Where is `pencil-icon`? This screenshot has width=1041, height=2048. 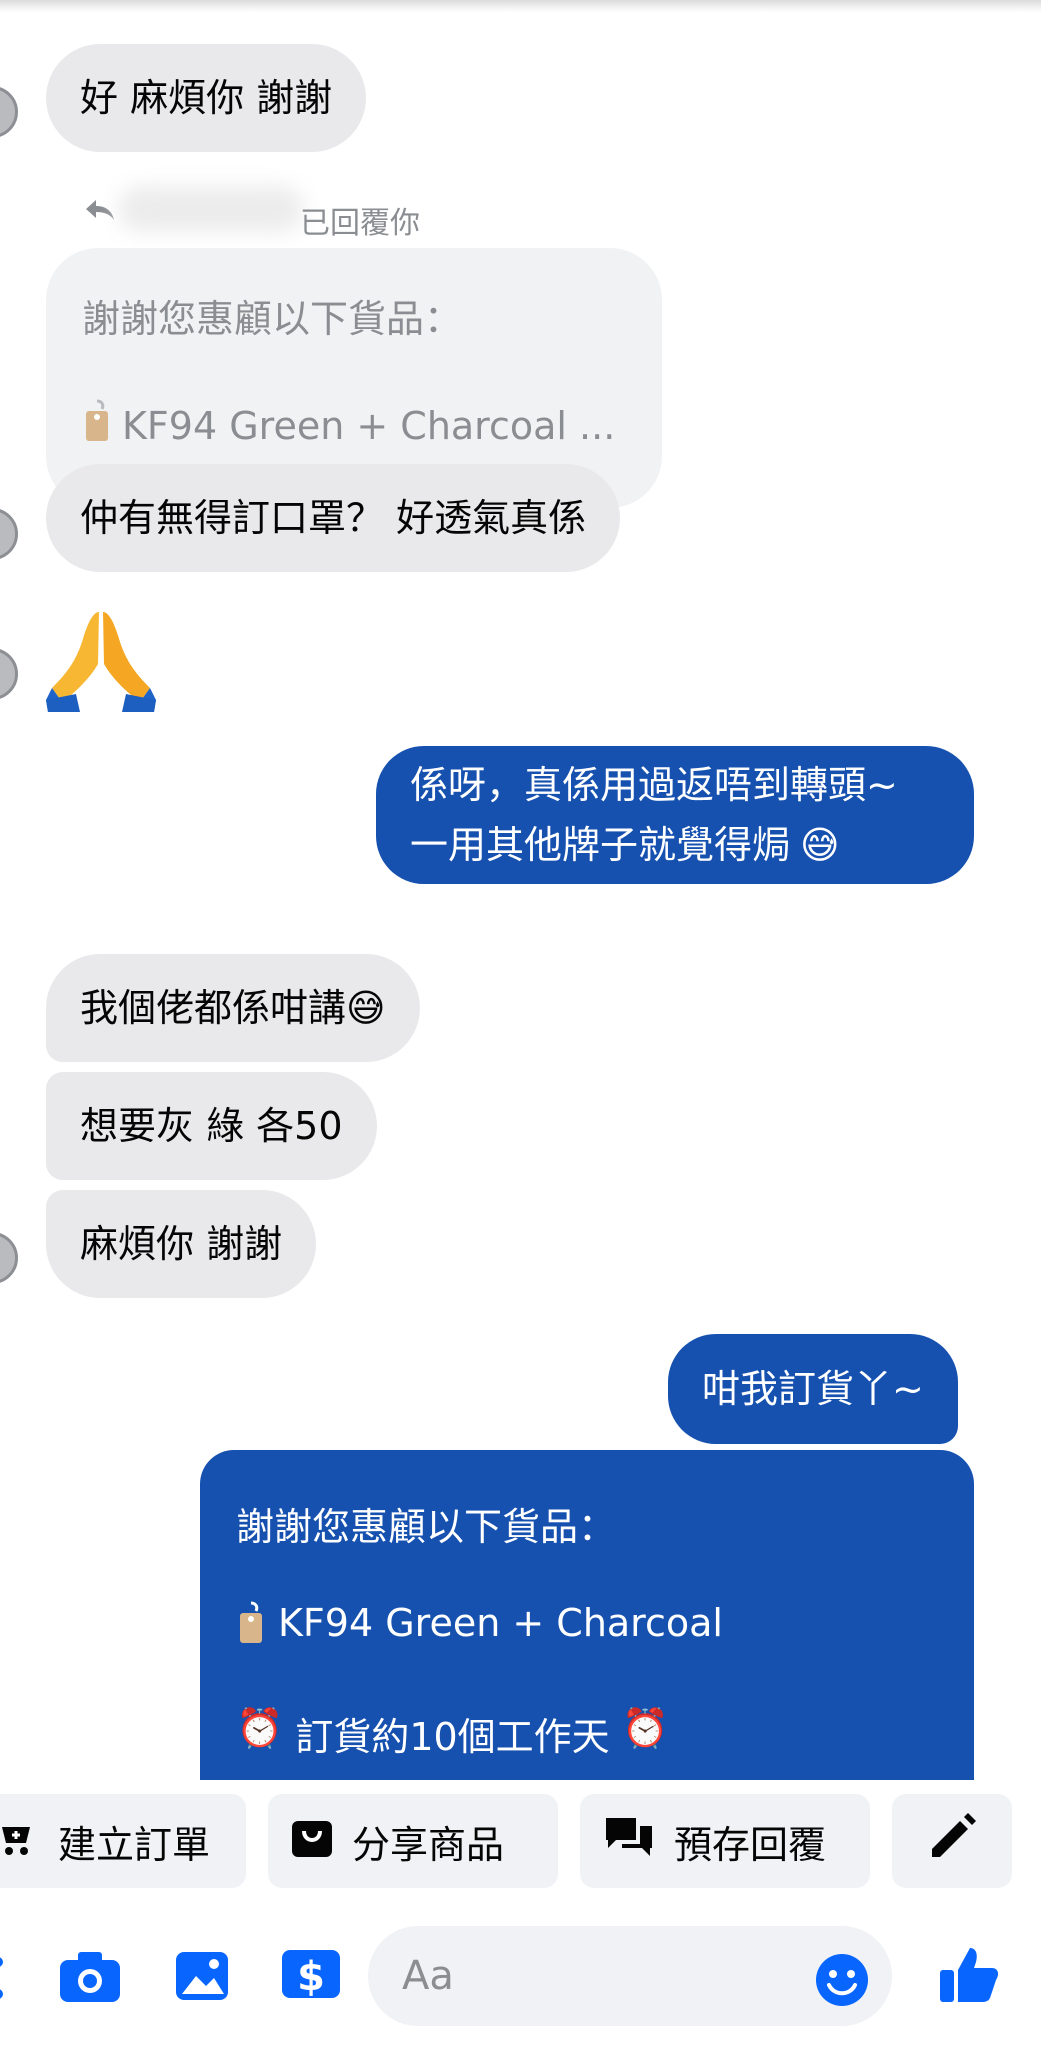
pencil-icon is located at coordinates (952, 1841).